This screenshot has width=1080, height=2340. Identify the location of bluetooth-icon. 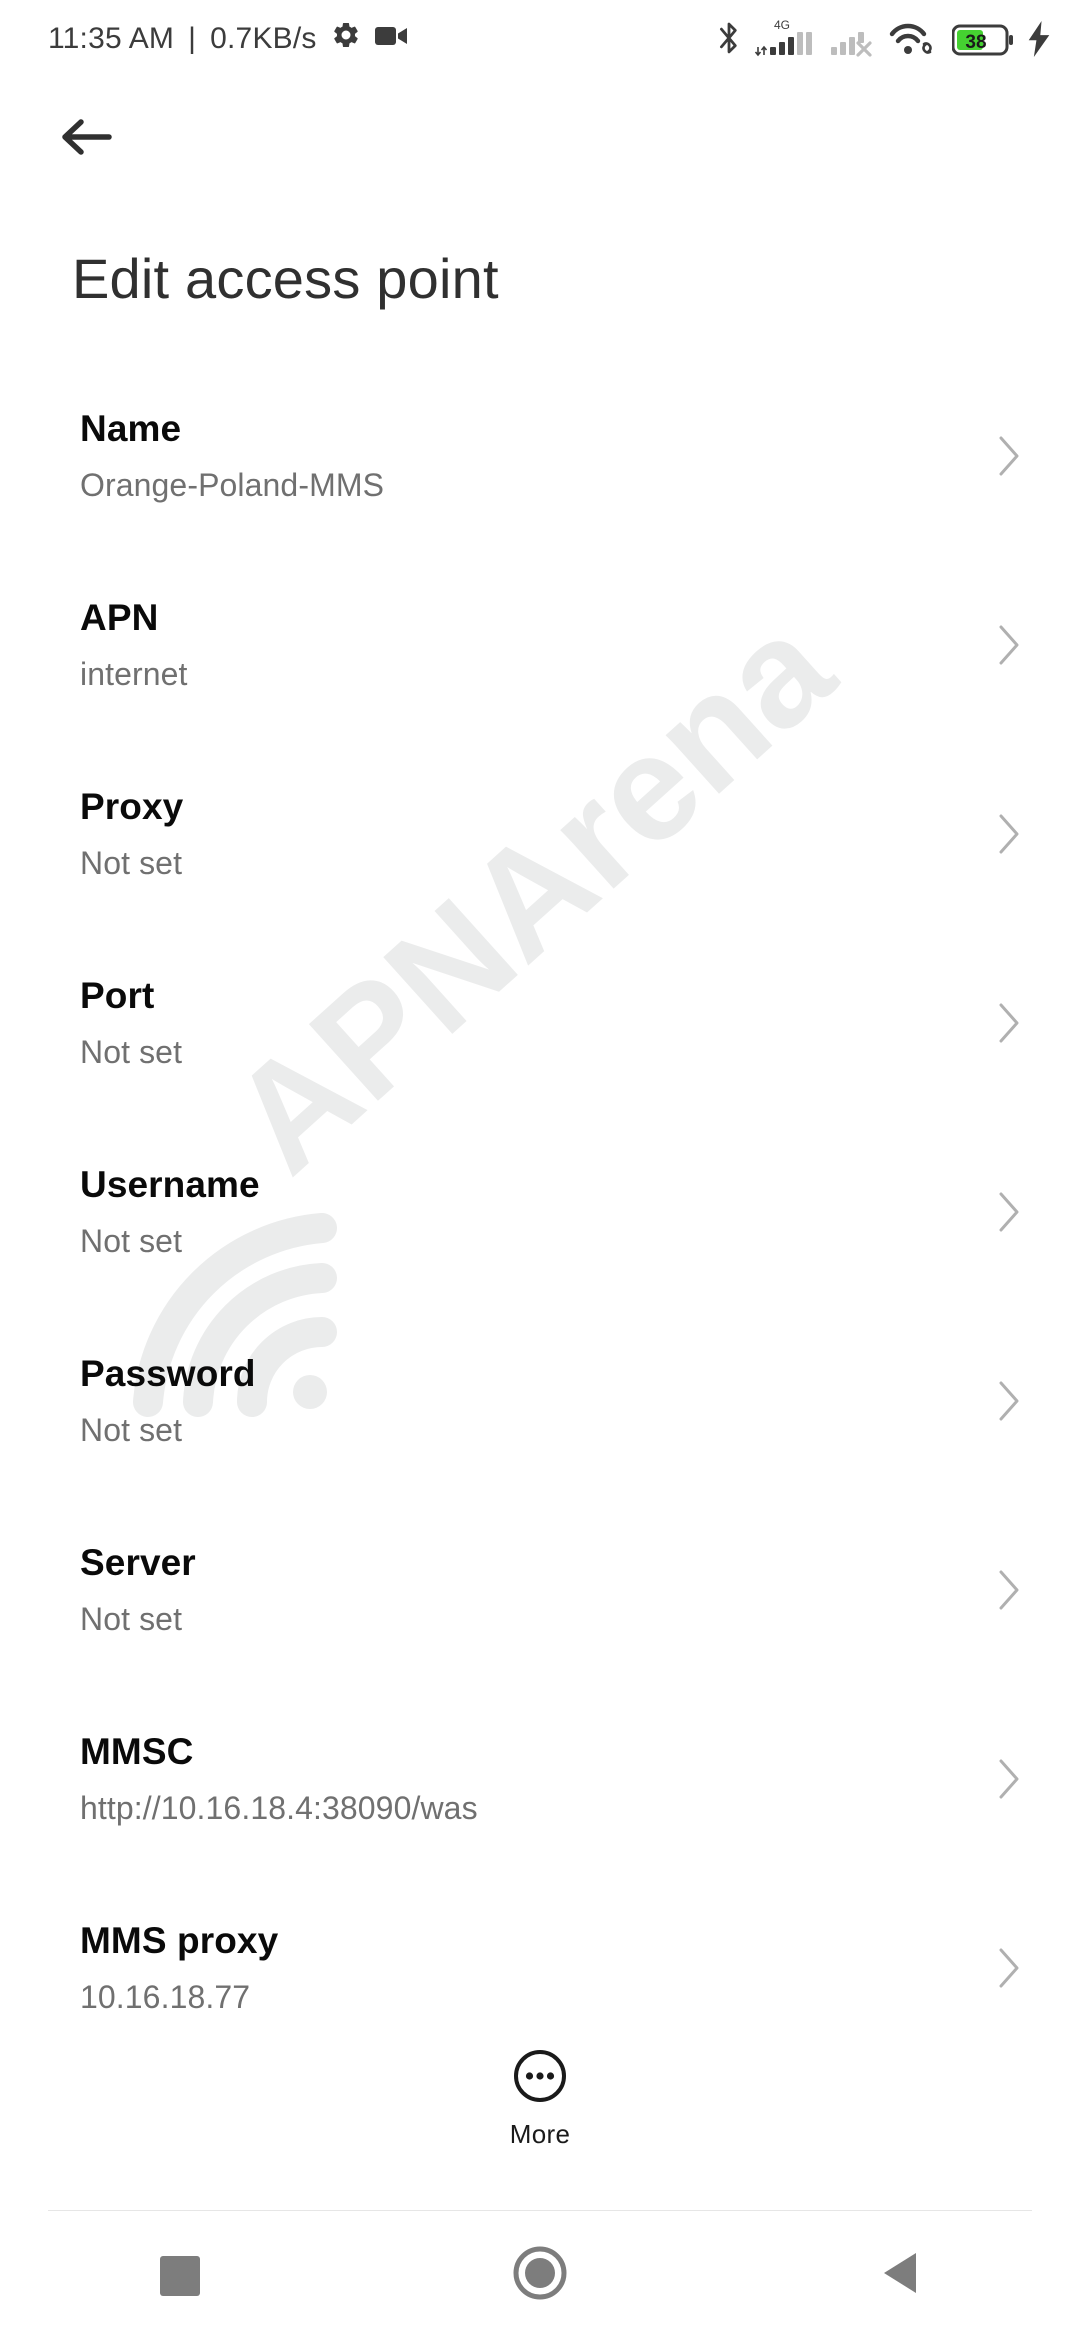
(729, 40).